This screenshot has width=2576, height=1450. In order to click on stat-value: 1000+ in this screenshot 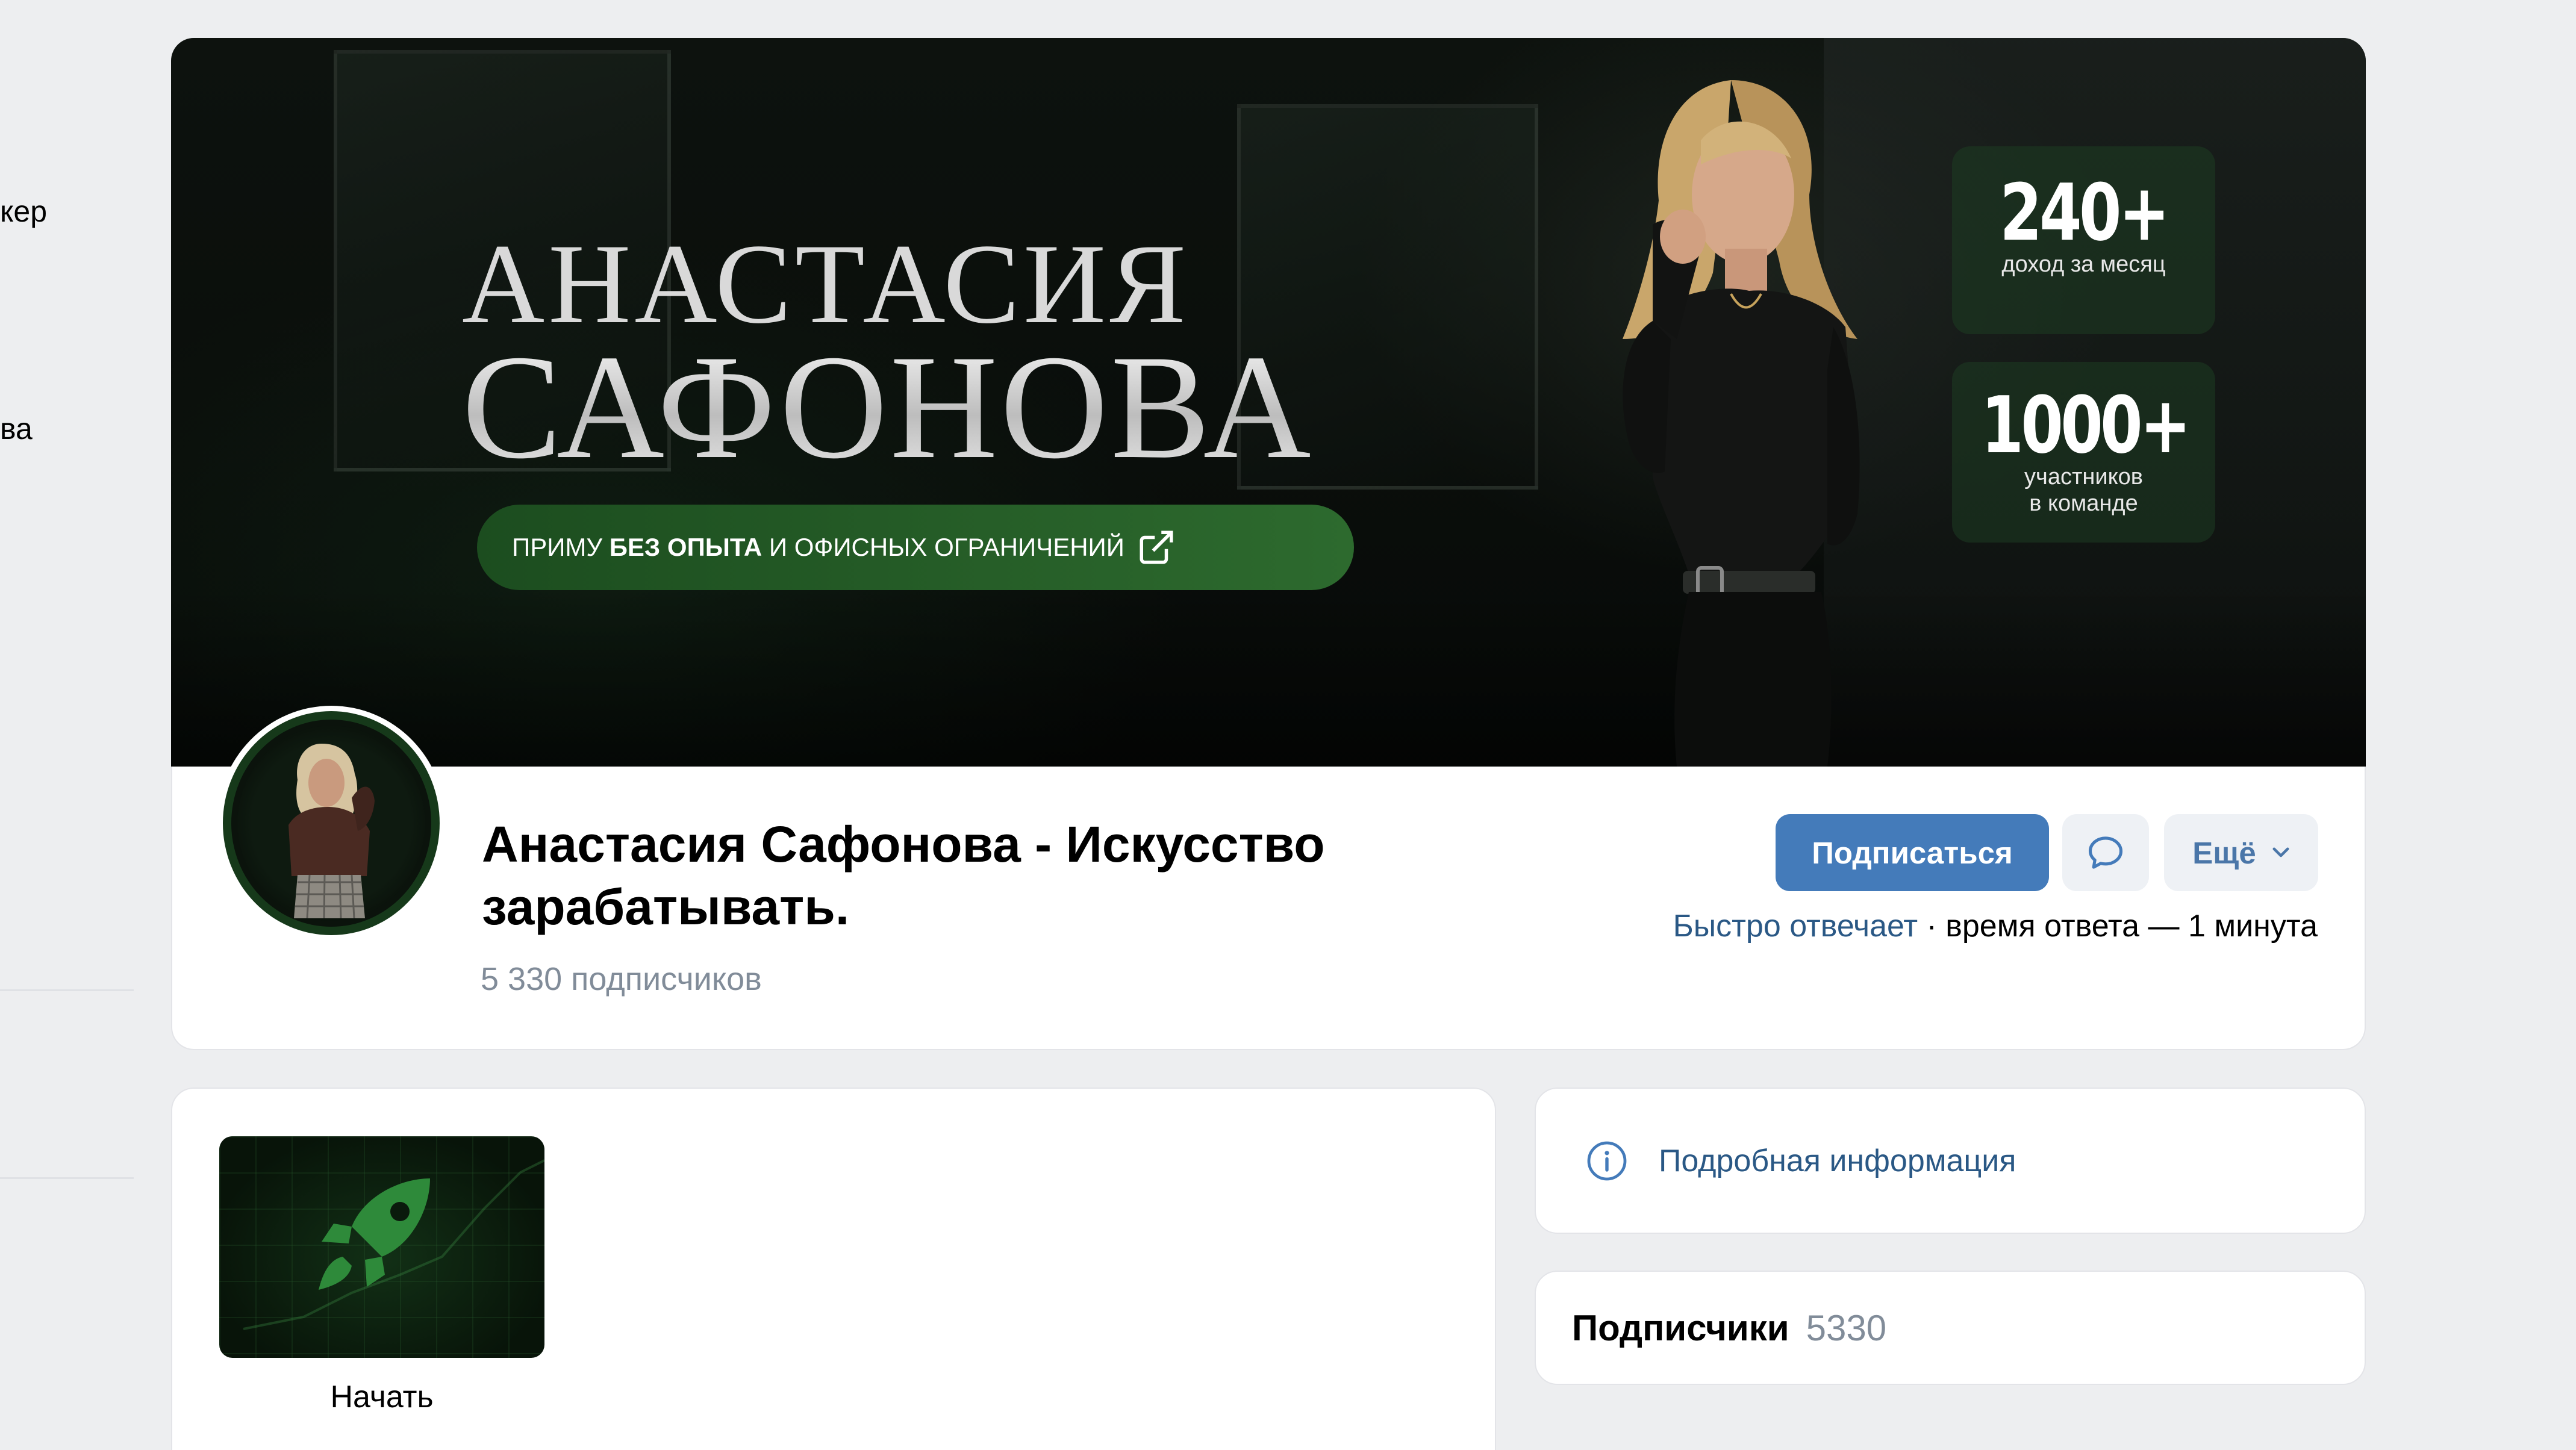, I will do `click(2086, 425)`.